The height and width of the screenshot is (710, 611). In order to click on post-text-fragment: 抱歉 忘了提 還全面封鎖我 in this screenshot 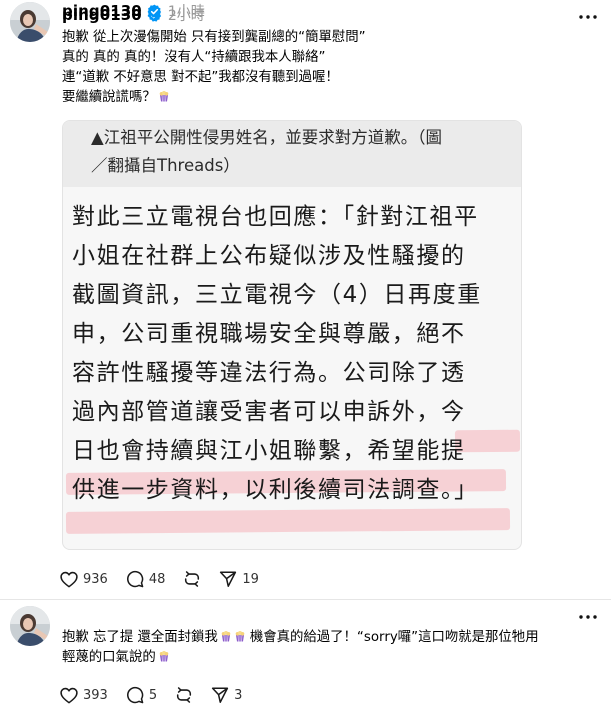, I will do `click(140, 637)`.